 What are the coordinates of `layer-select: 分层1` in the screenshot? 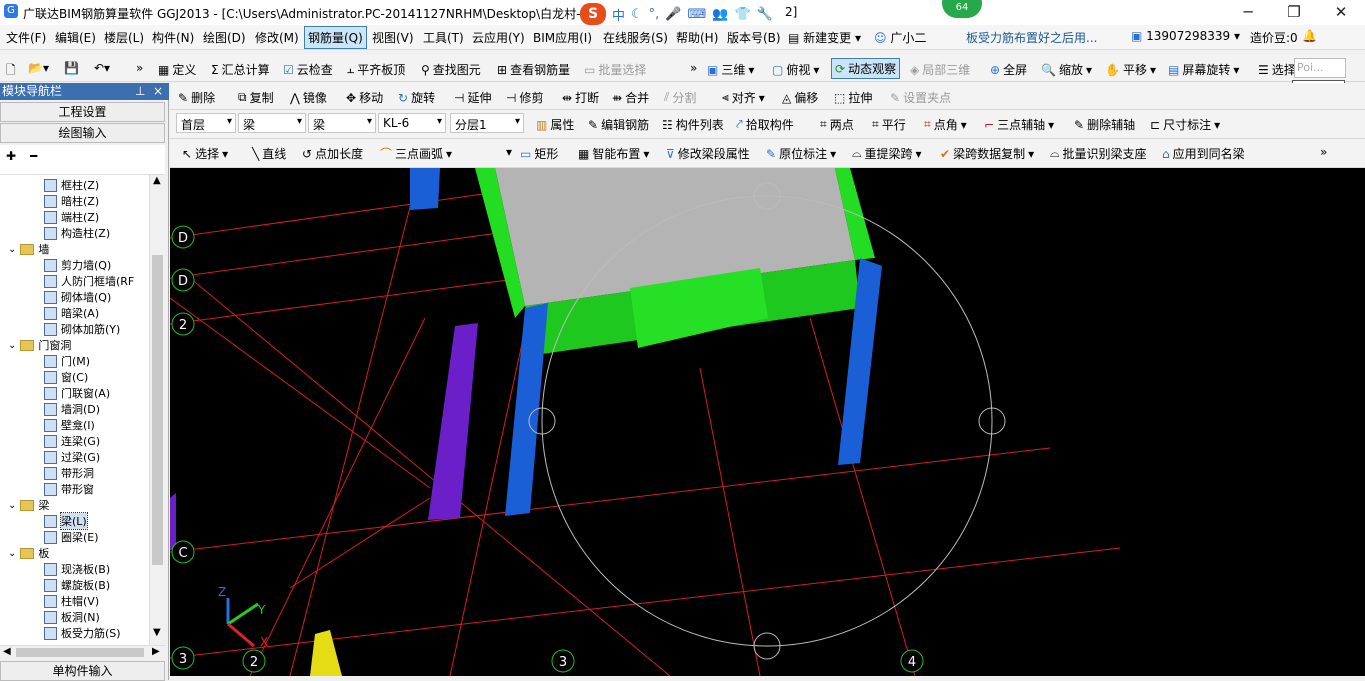 It's located at (487, 123).